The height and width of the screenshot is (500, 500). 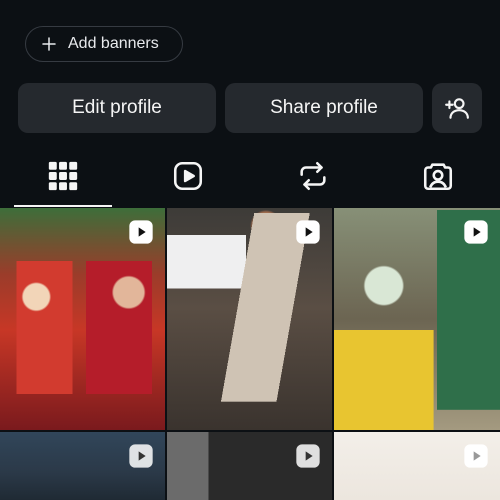 I want to click on grid-icon, so click(x=62, y=176).